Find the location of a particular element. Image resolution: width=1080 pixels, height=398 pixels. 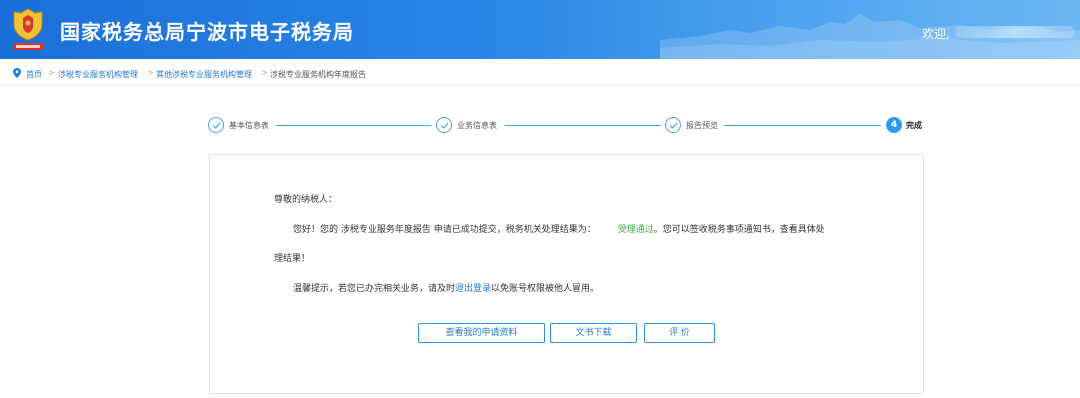

logout-link: 退出登录 is located at coordinates (473, 289).